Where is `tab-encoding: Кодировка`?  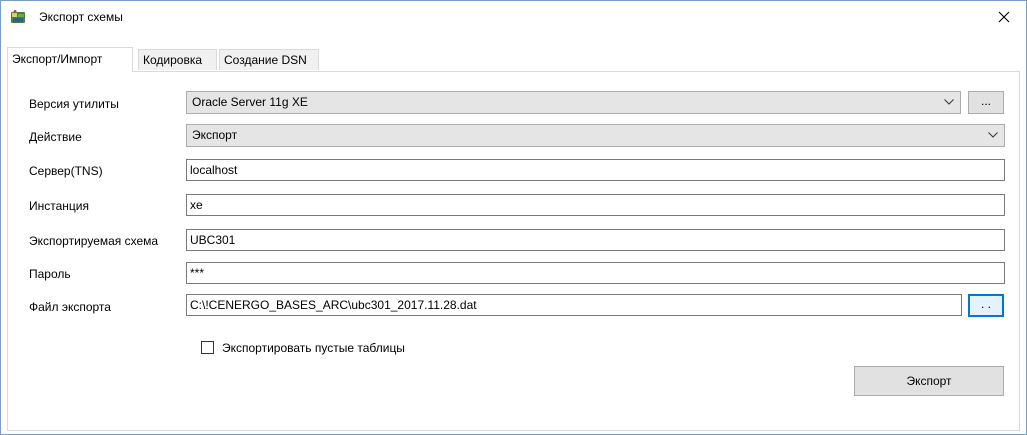
tab-encoding: Кодировка is located at coordinates (177, 59).